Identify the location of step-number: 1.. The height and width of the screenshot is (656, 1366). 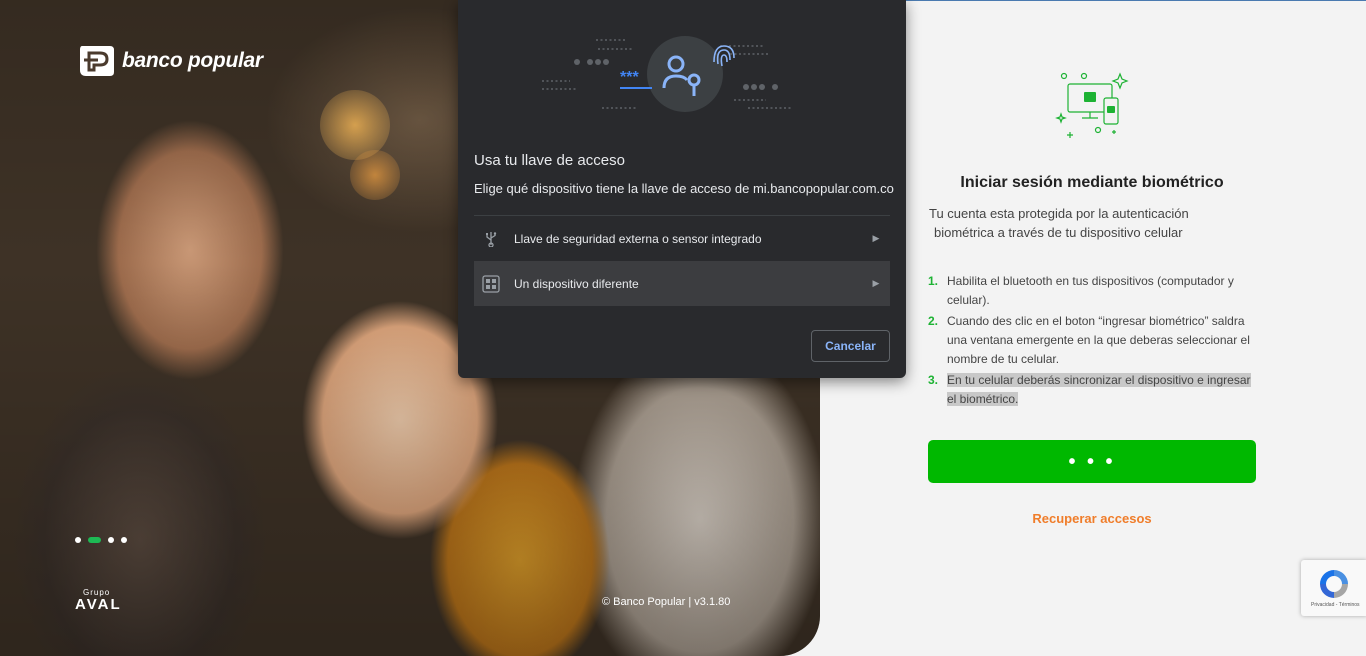
(933, 281).